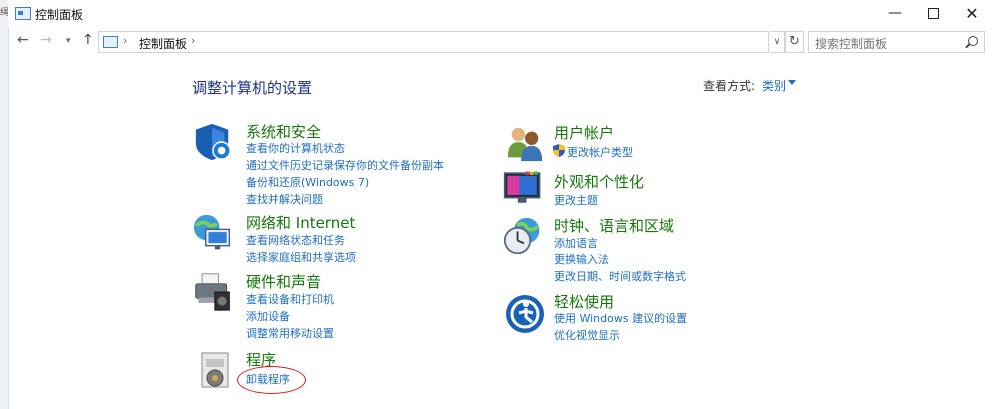 The height and width of the screenshot is (409, 1000). I want to click on breadcrumb-control-panel: 控制面板, so click(163, 43).